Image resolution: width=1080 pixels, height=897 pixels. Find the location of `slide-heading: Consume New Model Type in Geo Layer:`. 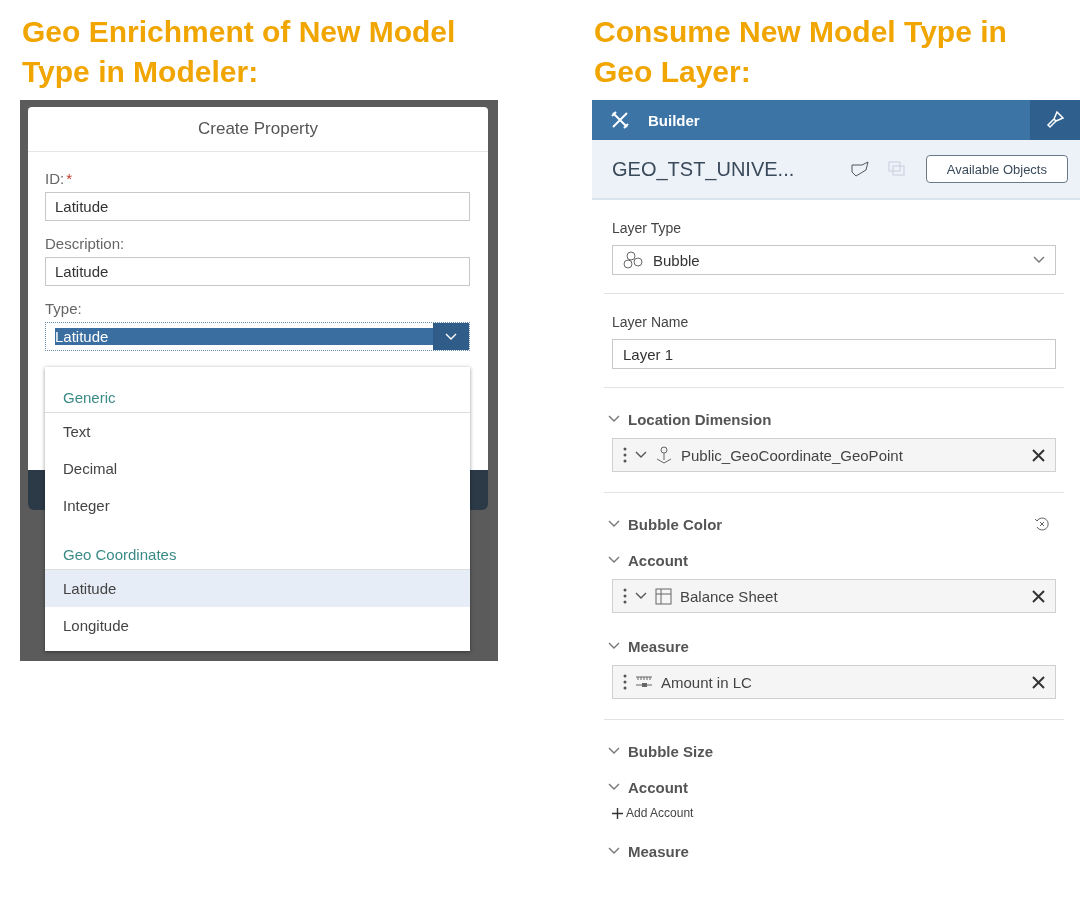

slide-heading: Consume New Model Type in Geo Layer: is located at coordinates (801, 52).